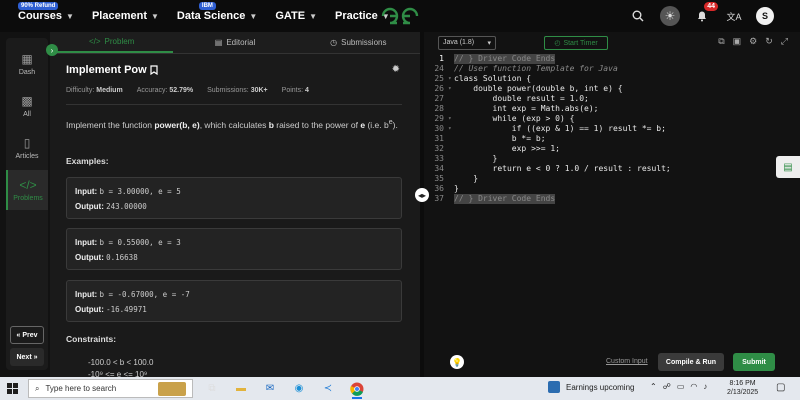 The height and width of the screenshot is (400, 800). I want to click on refund-badge: 90% Refund, so click(38, 6).